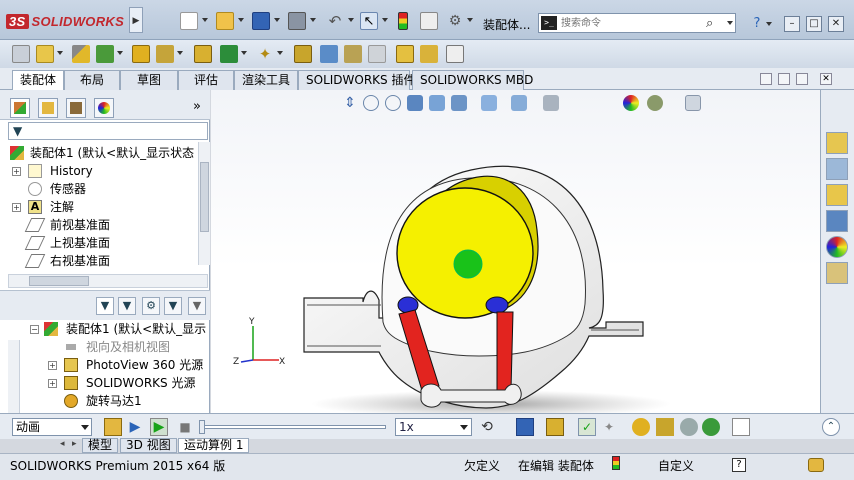 The height and width of the screenshot is (480, 854). I want to click on collapse-motion-manager-icon: ⌃, so click(831, 427).